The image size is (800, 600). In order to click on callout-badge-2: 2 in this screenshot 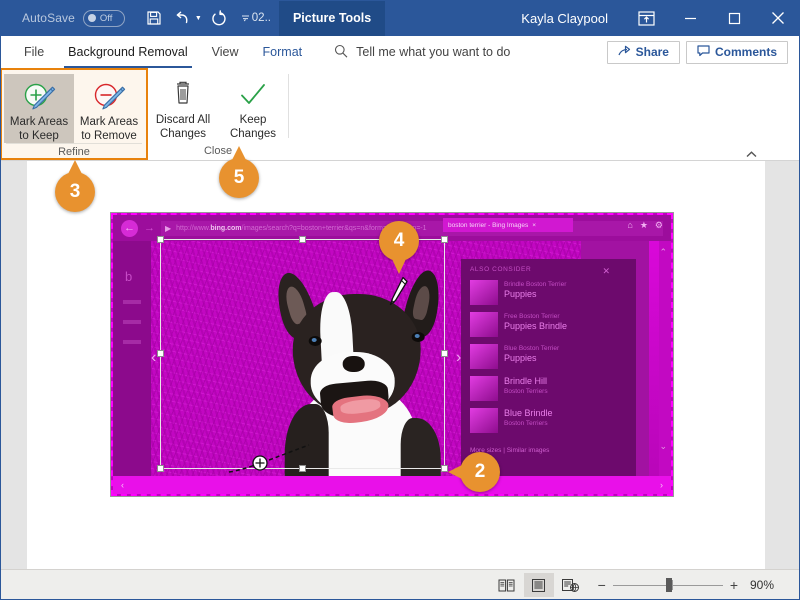, I will do `click(474, 472)`.